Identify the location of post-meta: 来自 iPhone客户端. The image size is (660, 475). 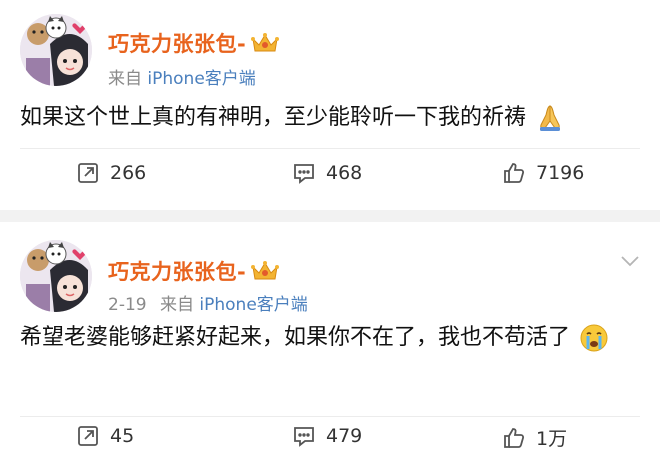
(182, 76).